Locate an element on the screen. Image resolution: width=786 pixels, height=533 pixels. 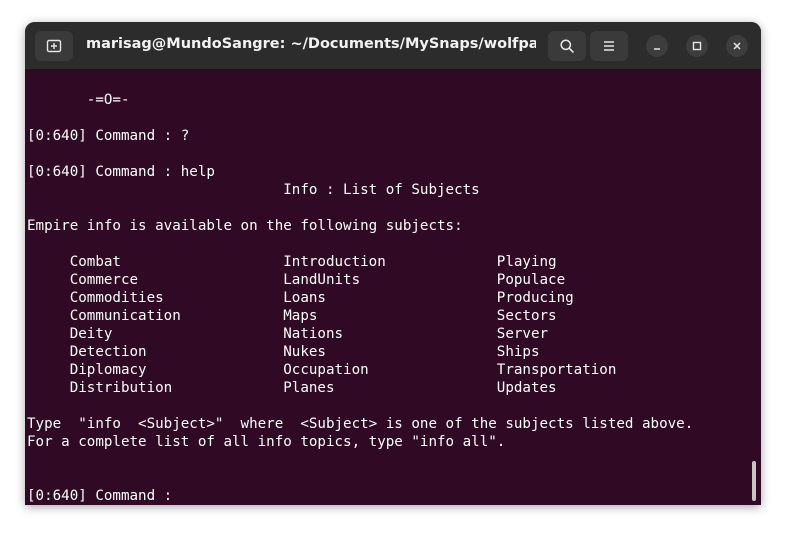
terminal-line: [0:640] Command : help is located at coordinates (121, 172).